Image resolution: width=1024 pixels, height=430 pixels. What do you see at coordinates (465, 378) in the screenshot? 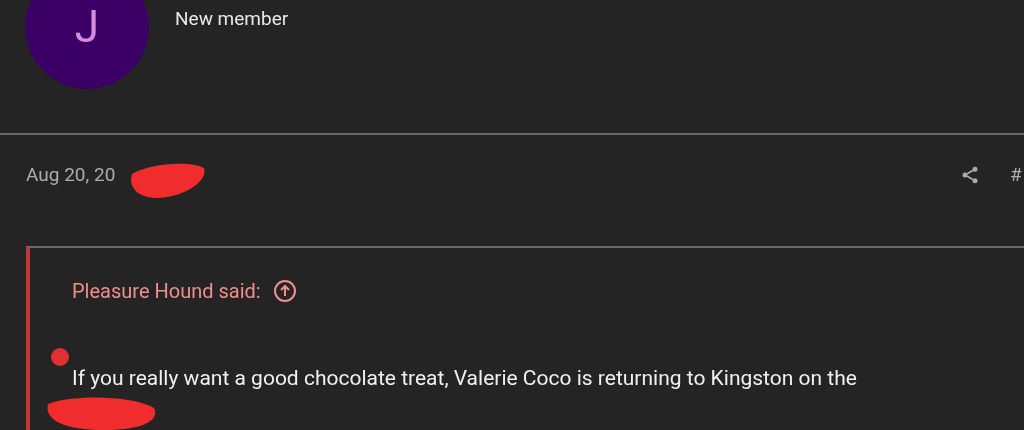
I see `quote-text: If you really want a good chocolate treat, Valerie Coco is returning to Kingston on the` at bounding box center [465, 378].